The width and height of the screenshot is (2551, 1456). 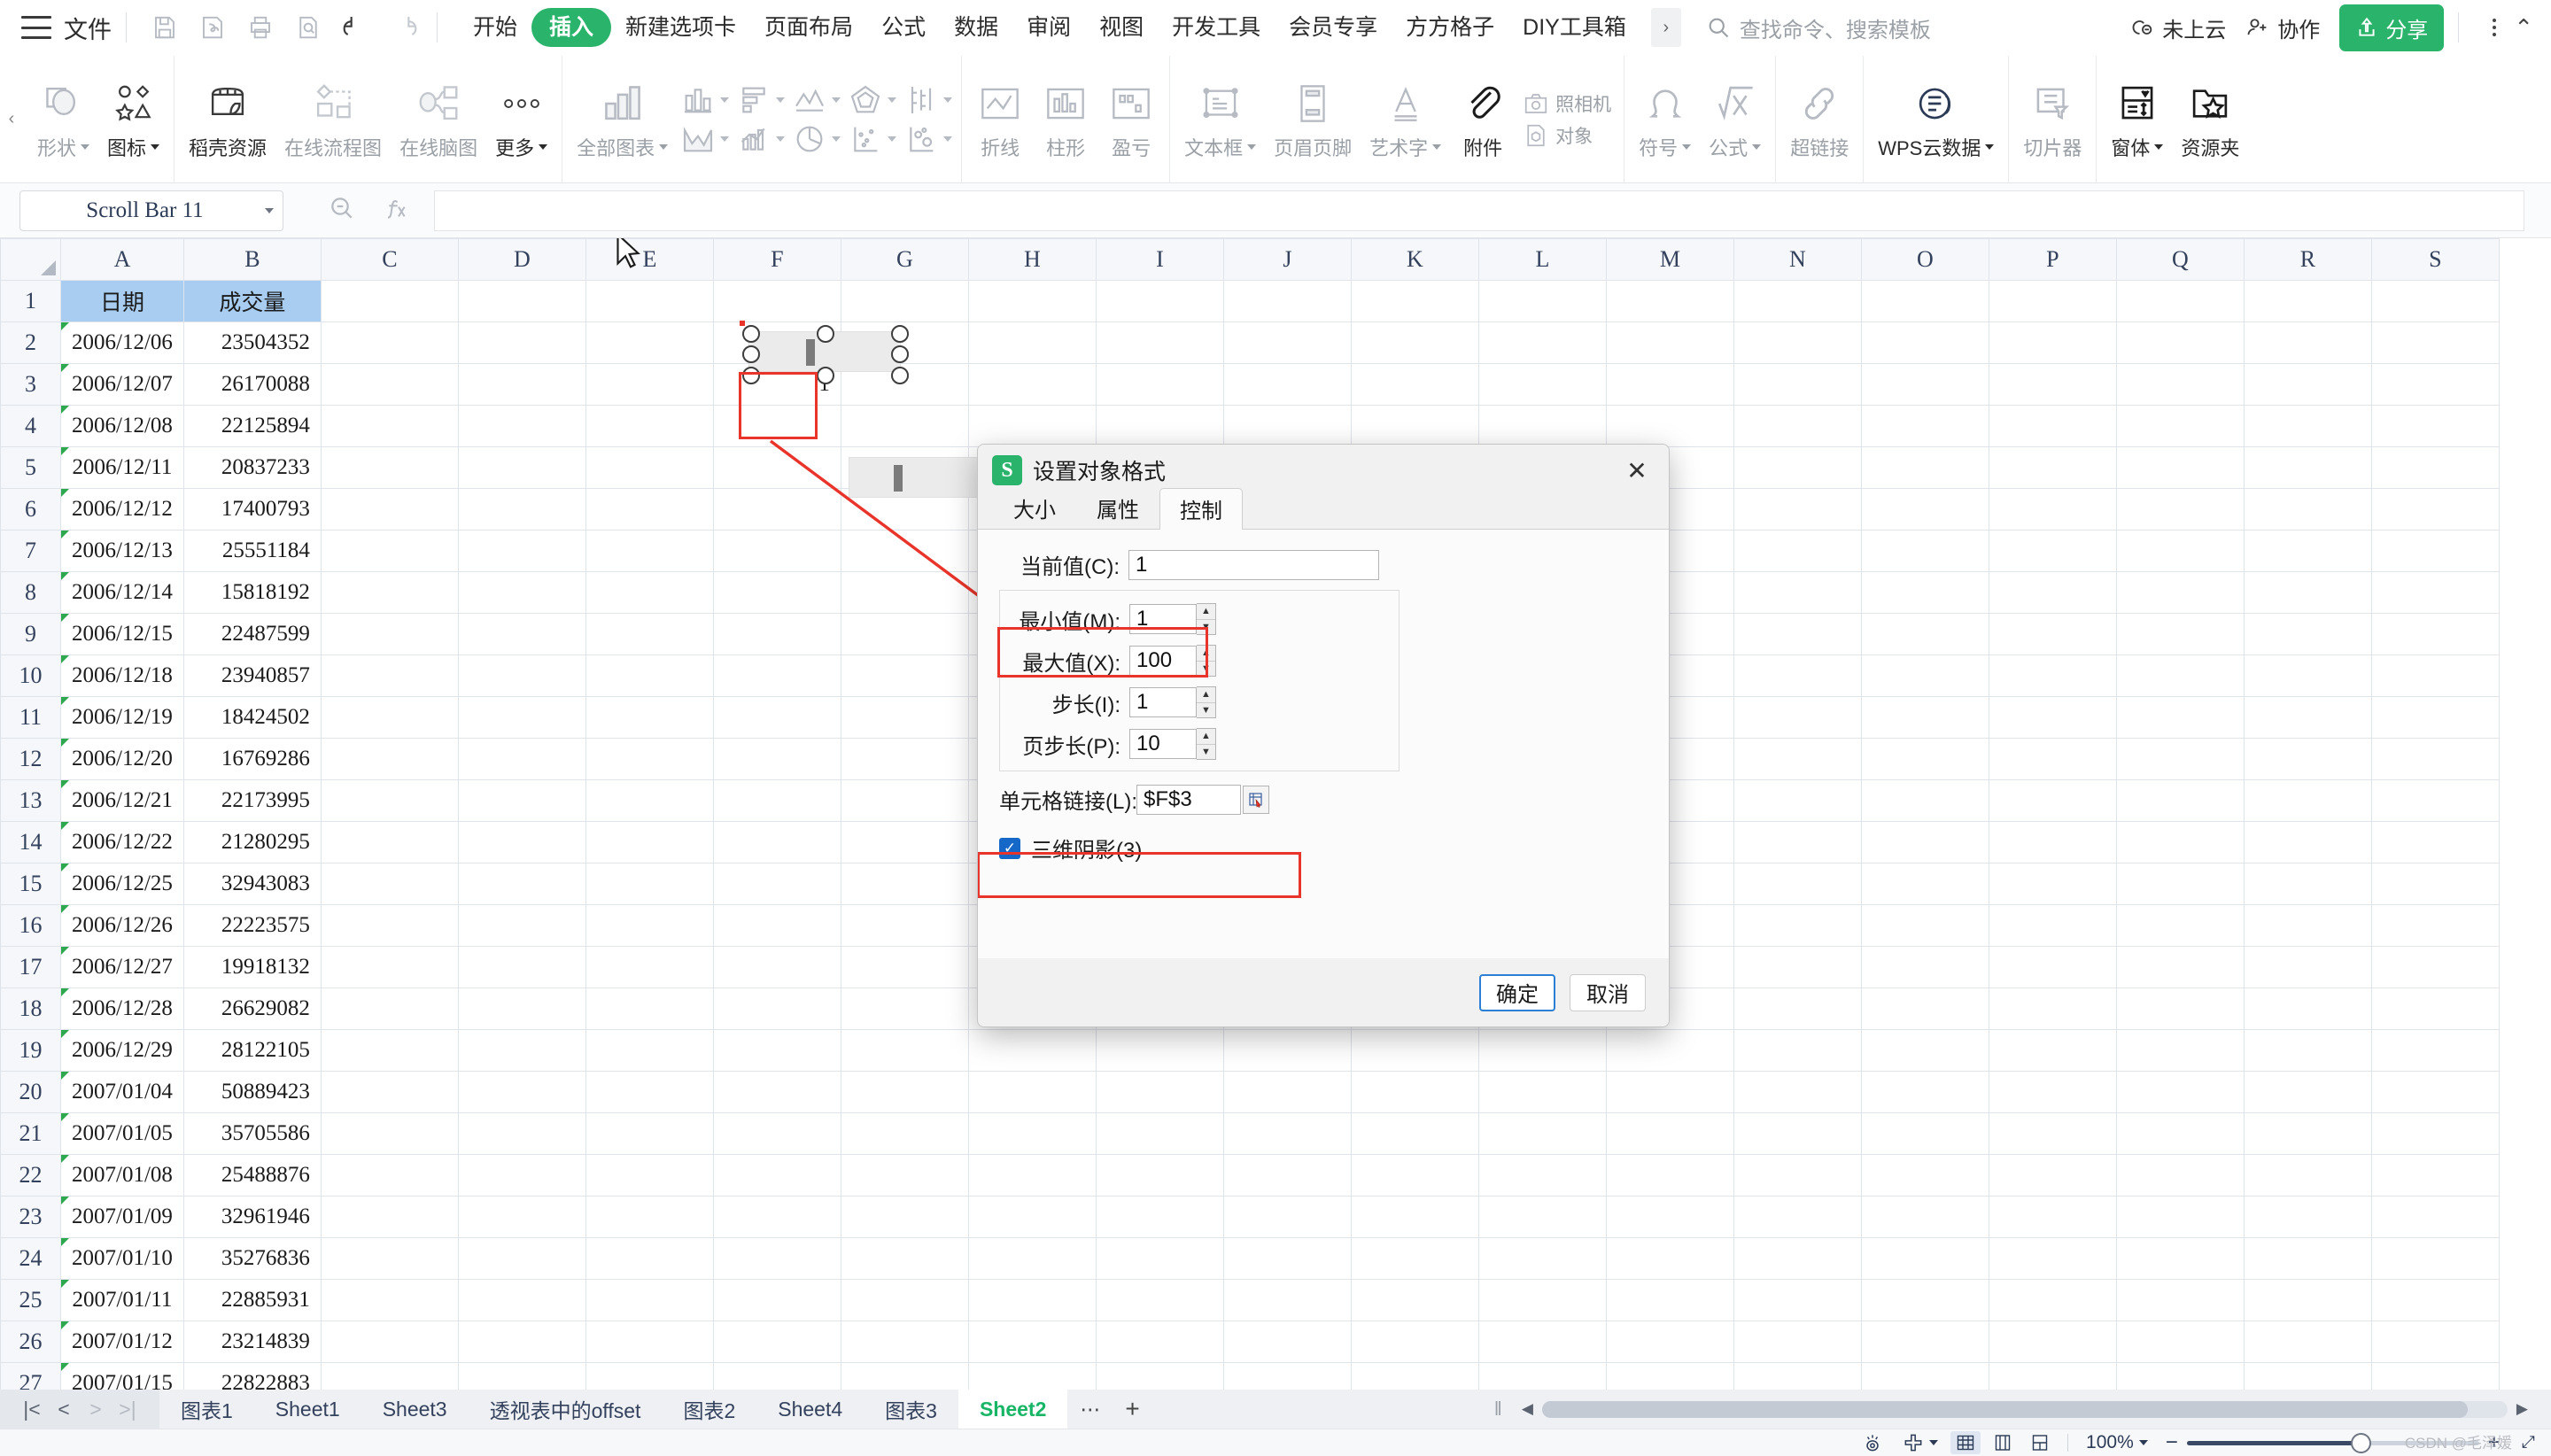 What do you see at coordinates (2361, 1442) in the screenshot?
I see `zoom-slider-knob` at bounding box center [2361, 1442].